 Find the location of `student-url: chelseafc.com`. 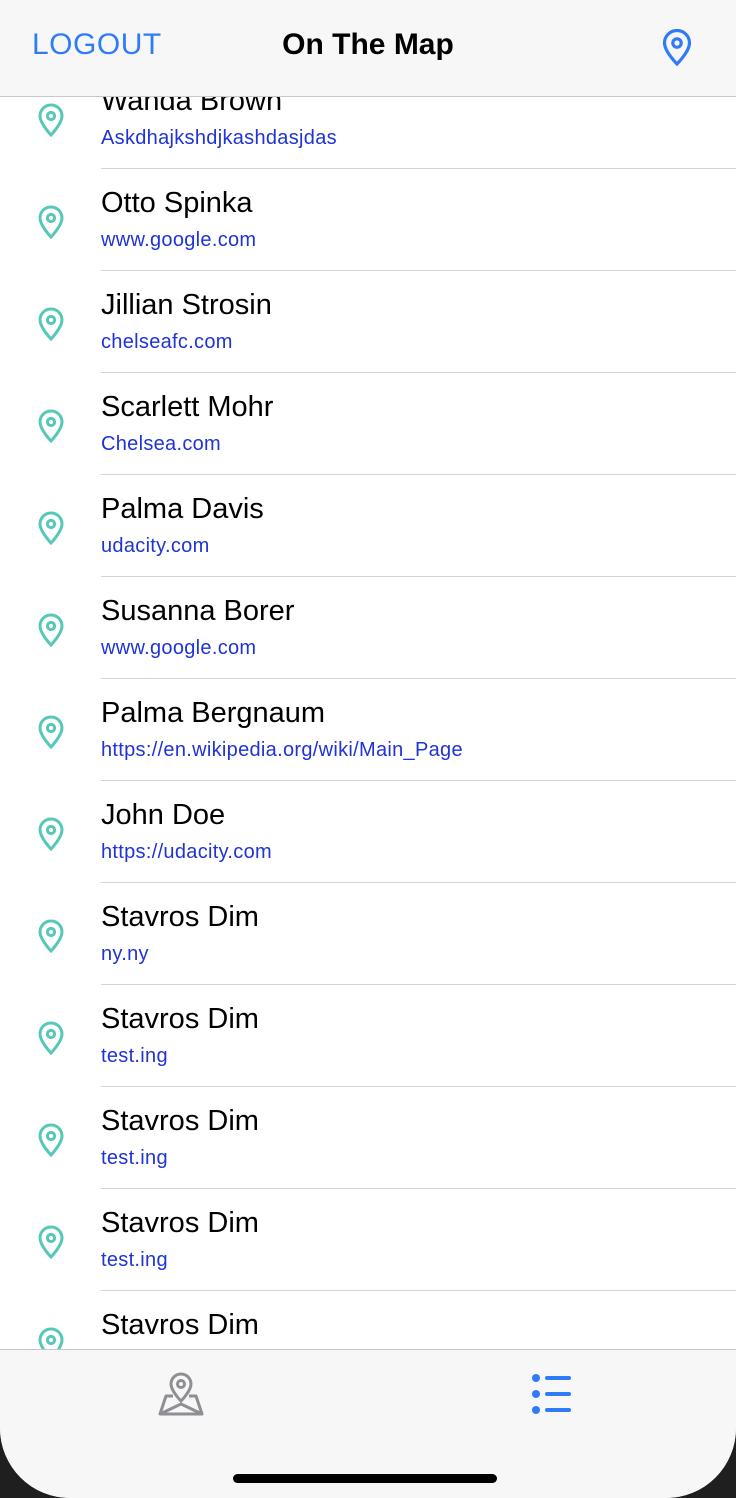

student-url: chelseafc.com is located at coordinates (167, 342).